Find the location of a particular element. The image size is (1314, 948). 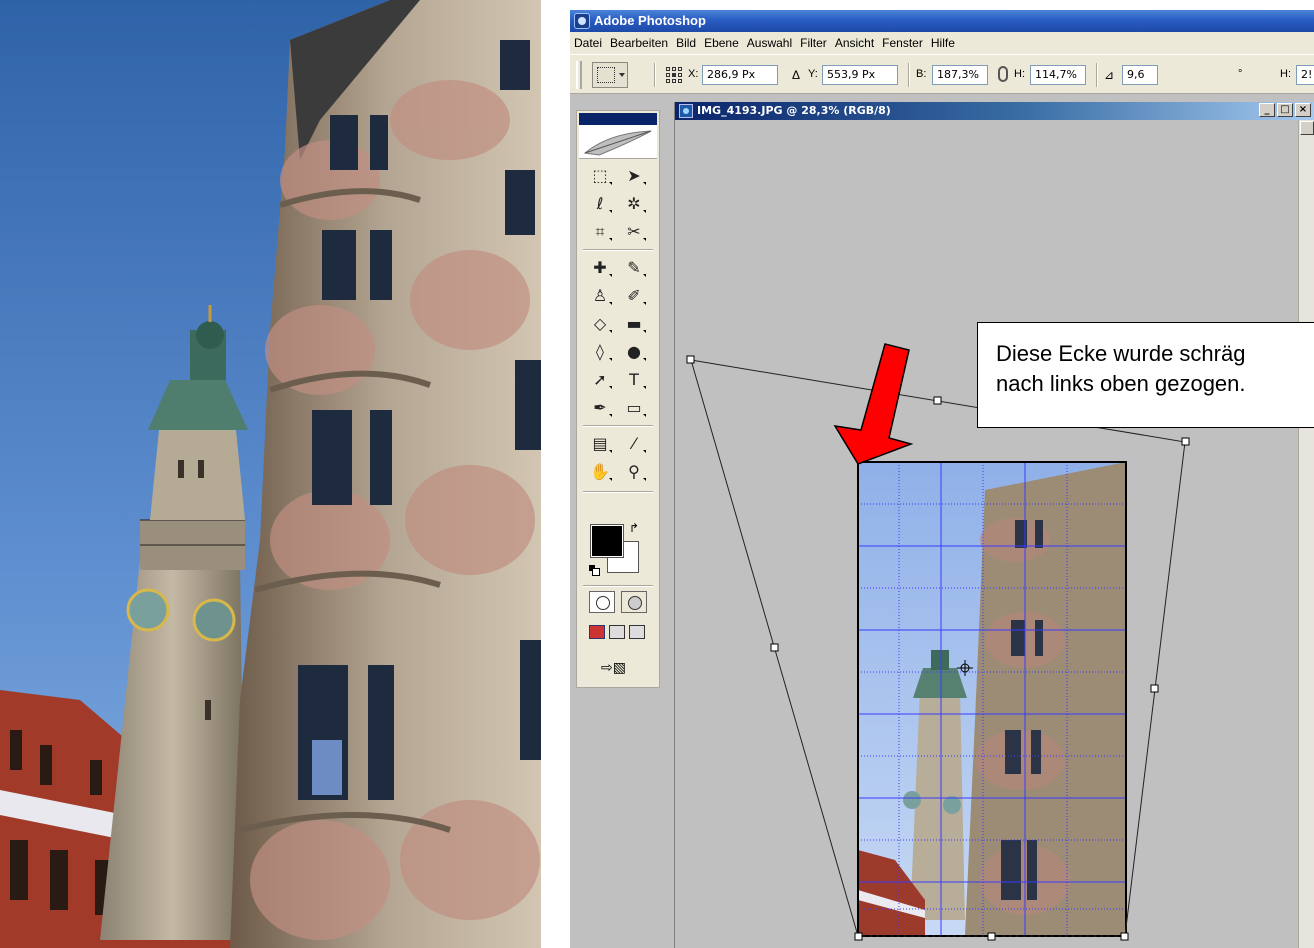

eyedropper-icon: ⁄ is located at coordinates (634, 444).